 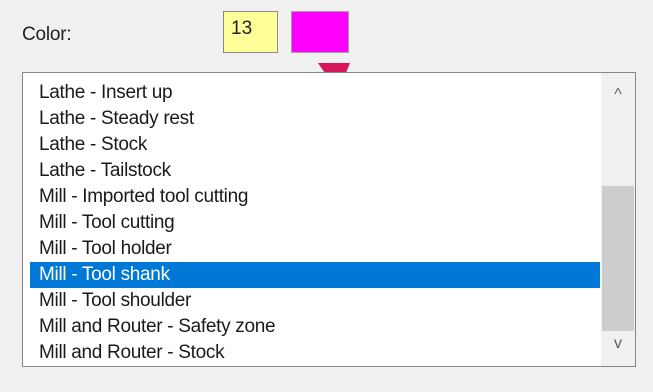 What do you see at coordinates (312, 327) in the screenshot?
I see `list-item: Mill and Router - Safety zone` at bounding box center [312, 327].